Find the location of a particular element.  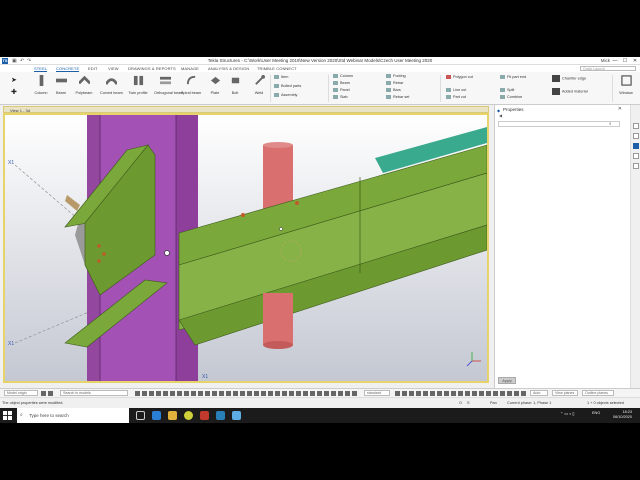

concrete-column-tool: Column is located at coordinates (343, 76).